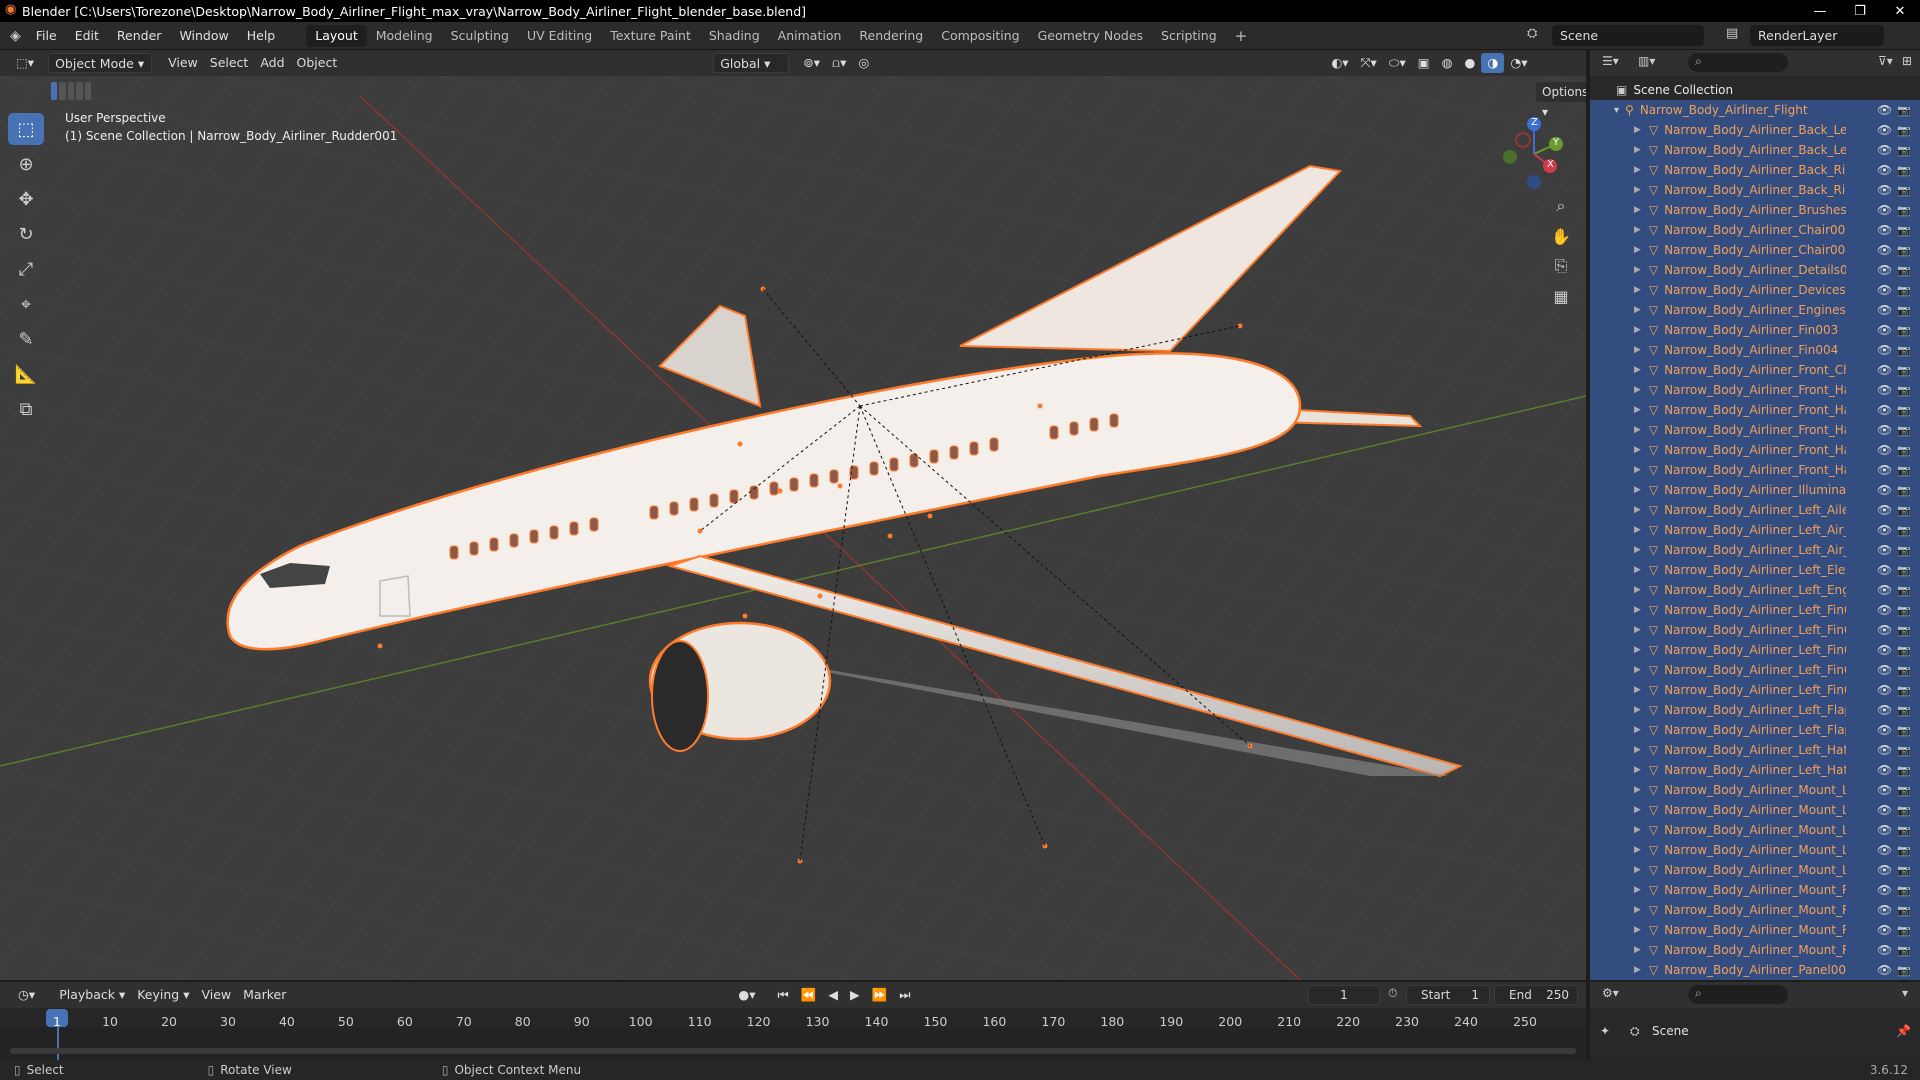  What do you see at coordinates (1905, 993) in the screenshot?
I see `properties-options-icon: ▾` at bounding box center [1905, 993].